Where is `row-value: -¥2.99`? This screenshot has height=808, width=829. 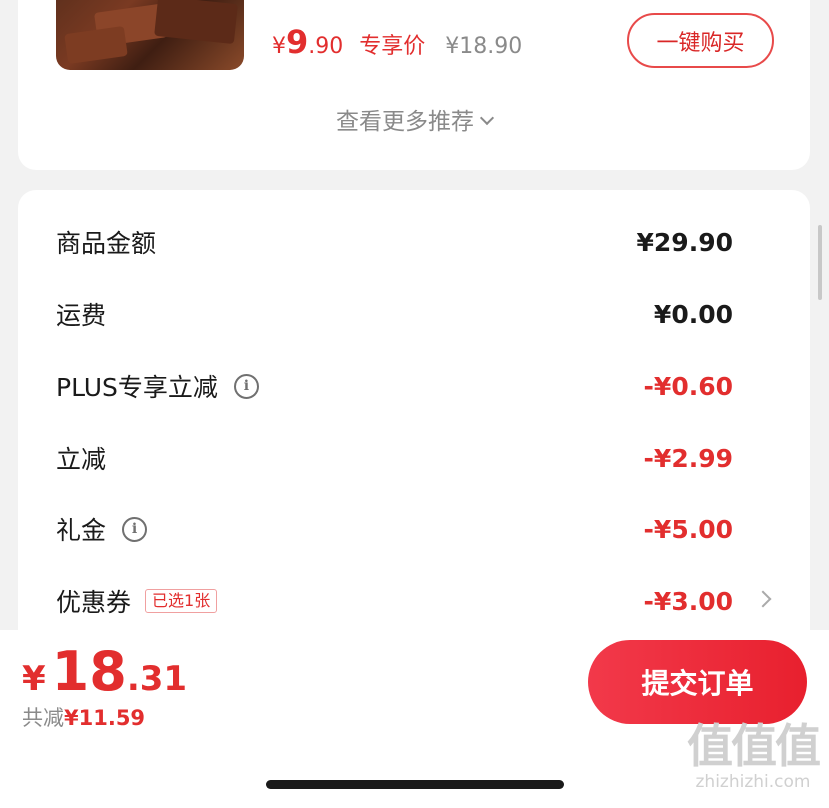 row-value: -¥2.99 is located at coordinates (688, 458).